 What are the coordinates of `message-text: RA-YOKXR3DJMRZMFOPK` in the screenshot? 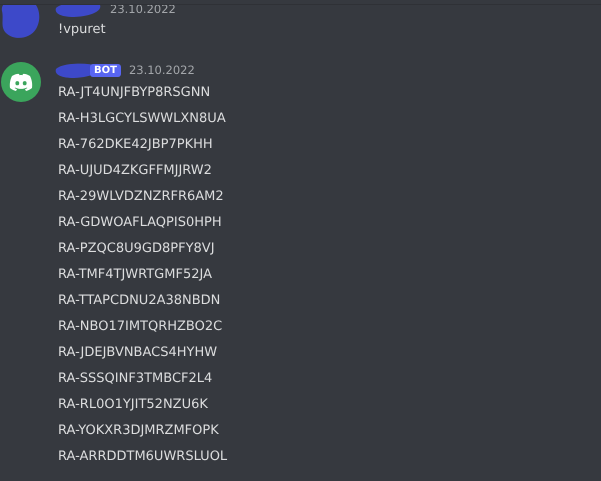 It's located at (139, 431).